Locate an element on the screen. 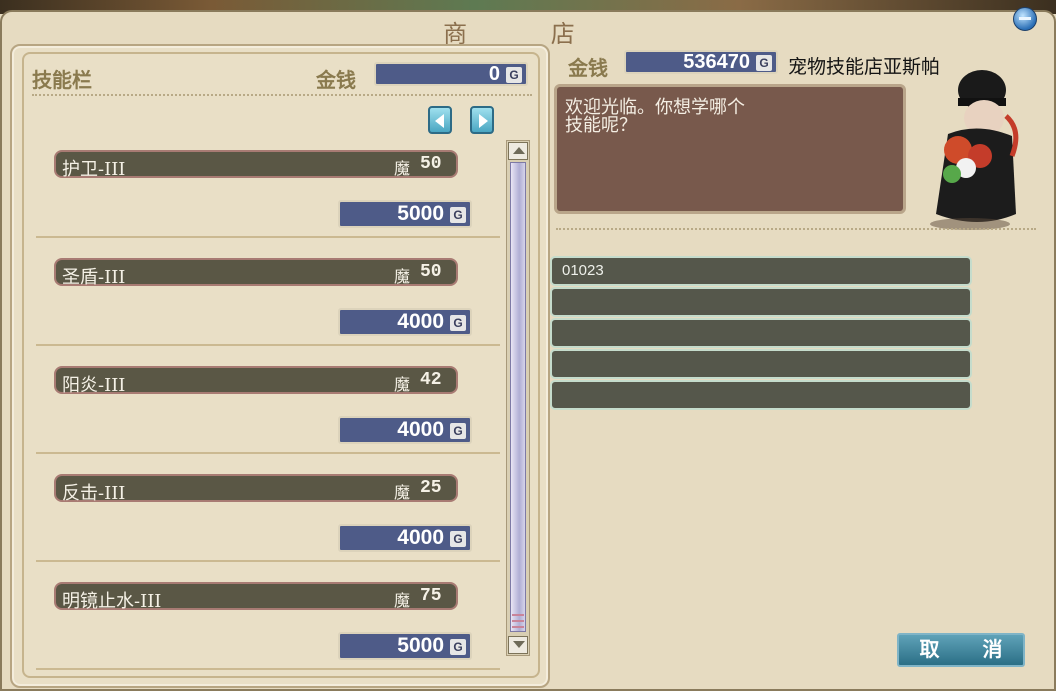  mp-cost: 75 is located at coordinates (431, 596).